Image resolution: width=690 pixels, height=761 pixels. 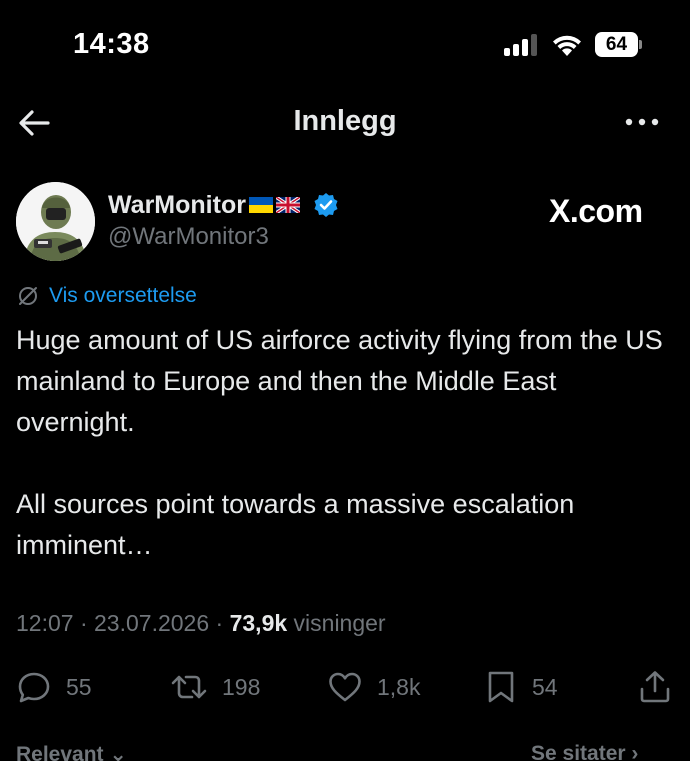 What do you see at coordinates (189, 687) in the screenshot?
I see `repost-icon` at bounding box center [189, 687].